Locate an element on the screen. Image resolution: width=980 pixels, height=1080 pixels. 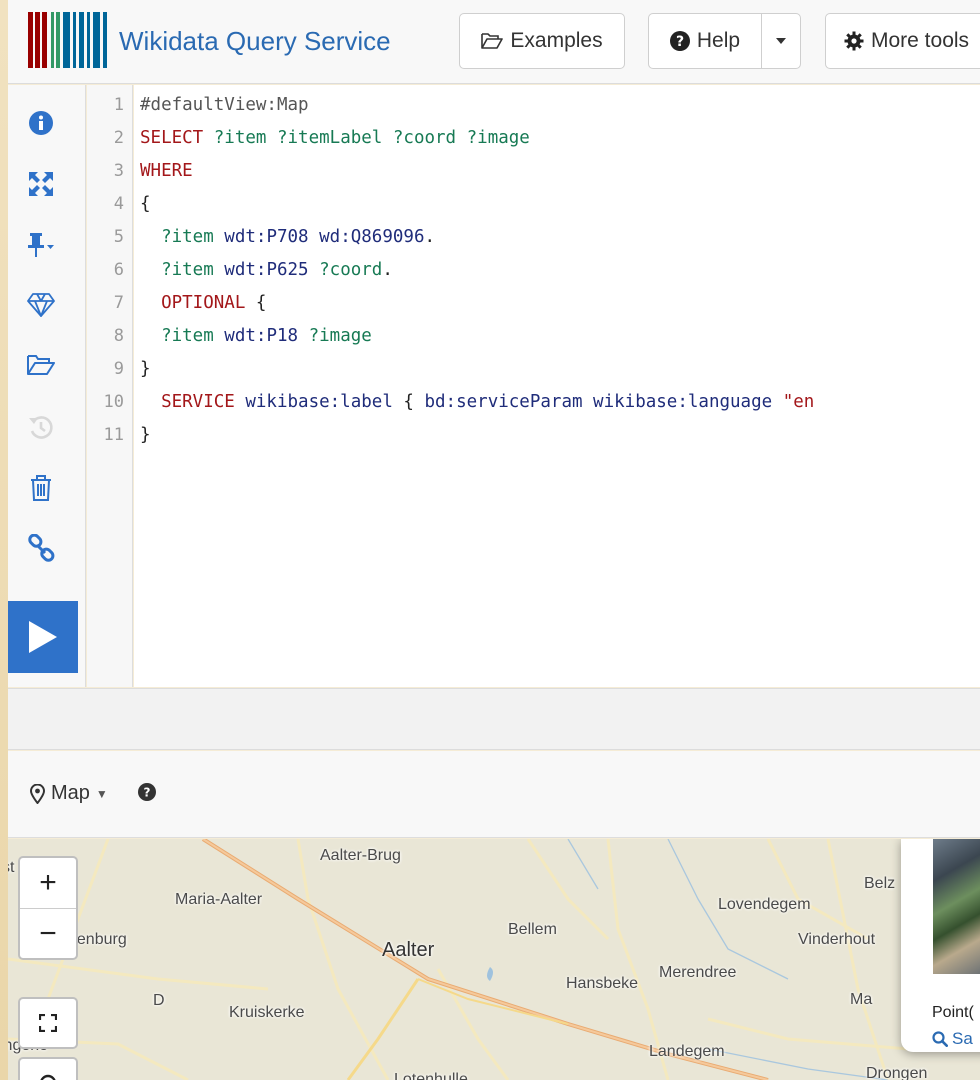
editor-status-bar is located at coordinates (494, 719).